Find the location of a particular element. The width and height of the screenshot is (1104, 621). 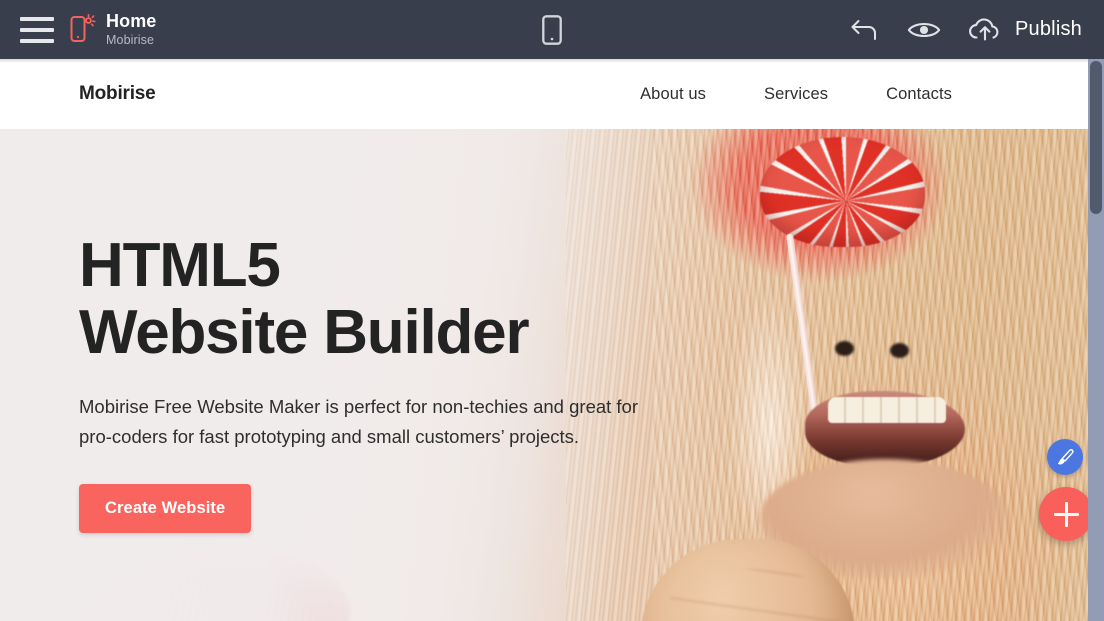

mobile-device-icon is located at coordinates (552, 30).